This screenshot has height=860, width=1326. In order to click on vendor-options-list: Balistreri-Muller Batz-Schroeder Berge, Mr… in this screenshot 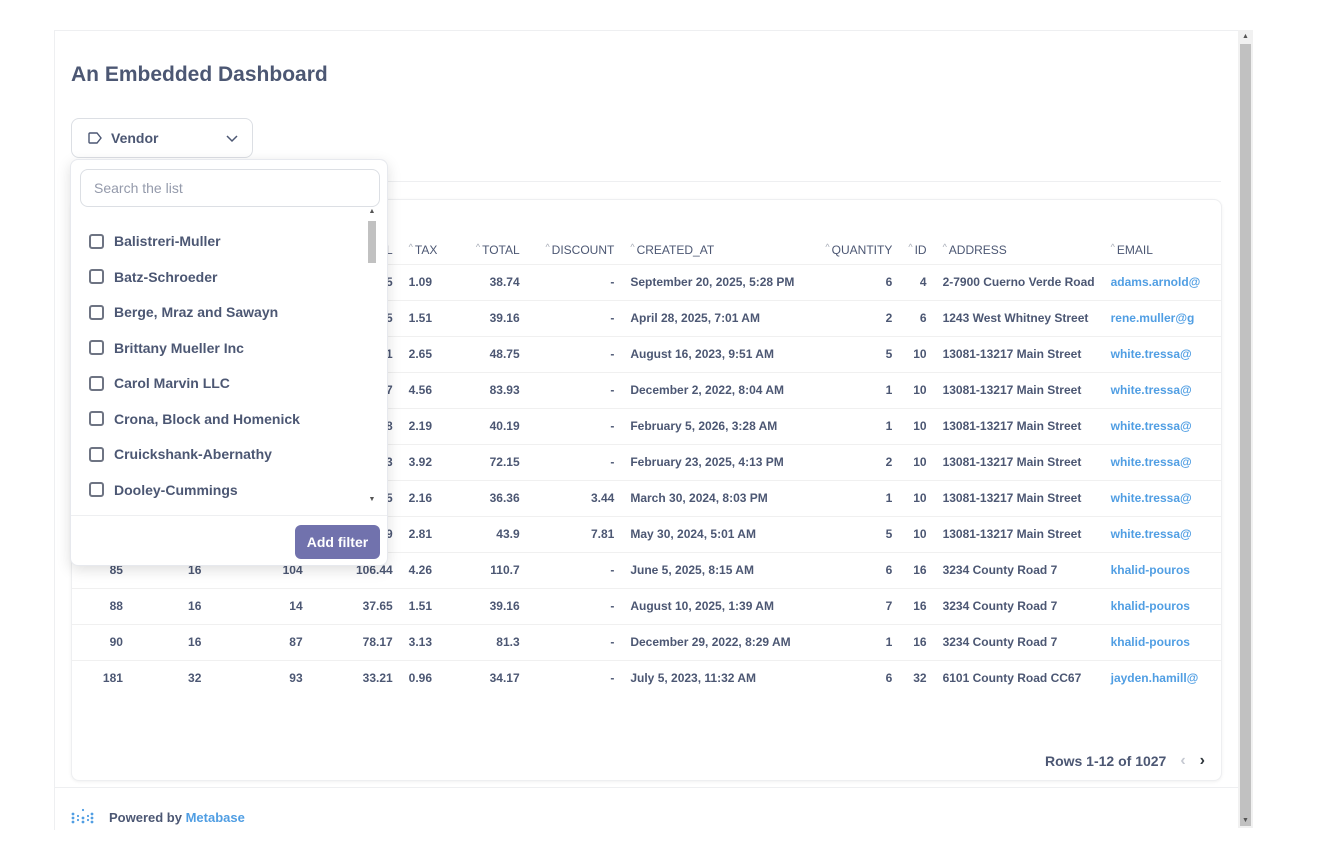, I will do `click(224, 359)`.